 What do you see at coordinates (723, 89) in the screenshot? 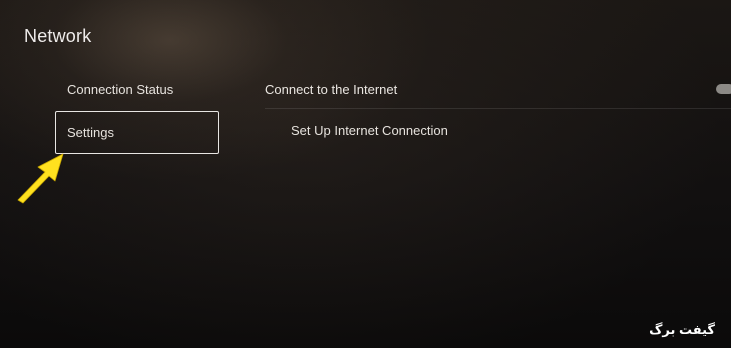
I see `connect-to-internet-toggle` at bounding box center [723, 89].